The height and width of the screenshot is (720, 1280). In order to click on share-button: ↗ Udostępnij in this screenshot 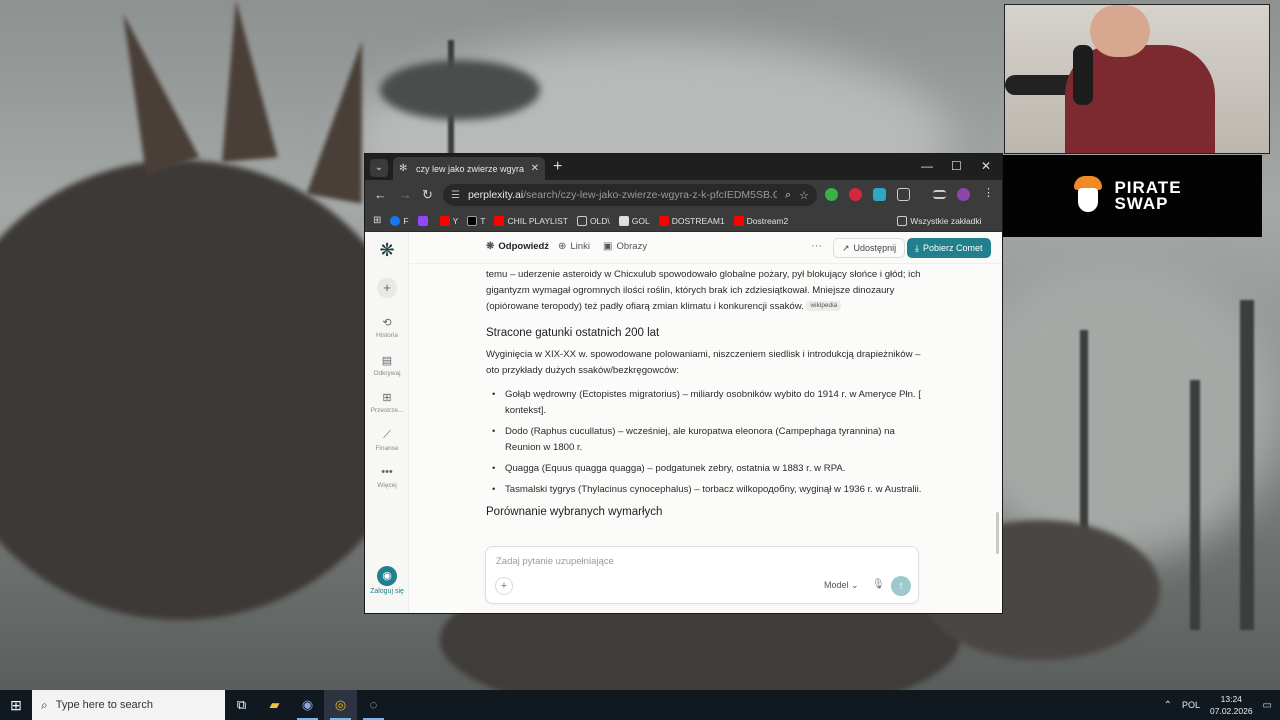, I will do `click(869, 248)`.